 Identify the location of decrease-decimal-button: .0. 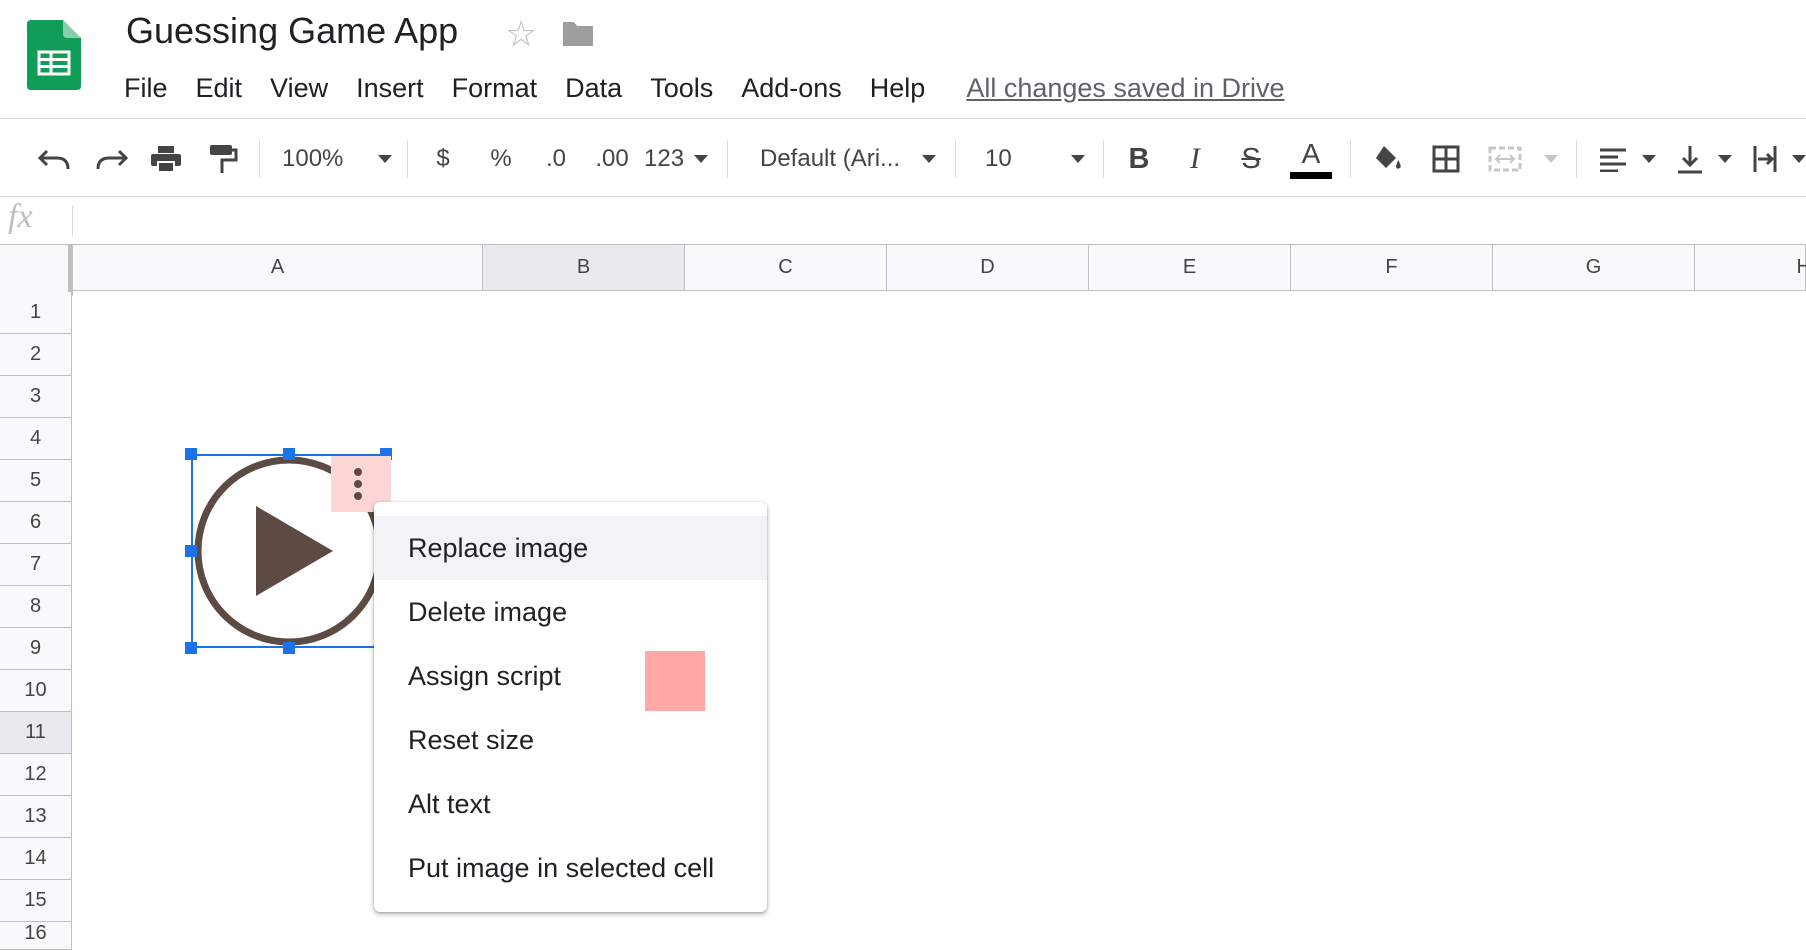
(556, 159).